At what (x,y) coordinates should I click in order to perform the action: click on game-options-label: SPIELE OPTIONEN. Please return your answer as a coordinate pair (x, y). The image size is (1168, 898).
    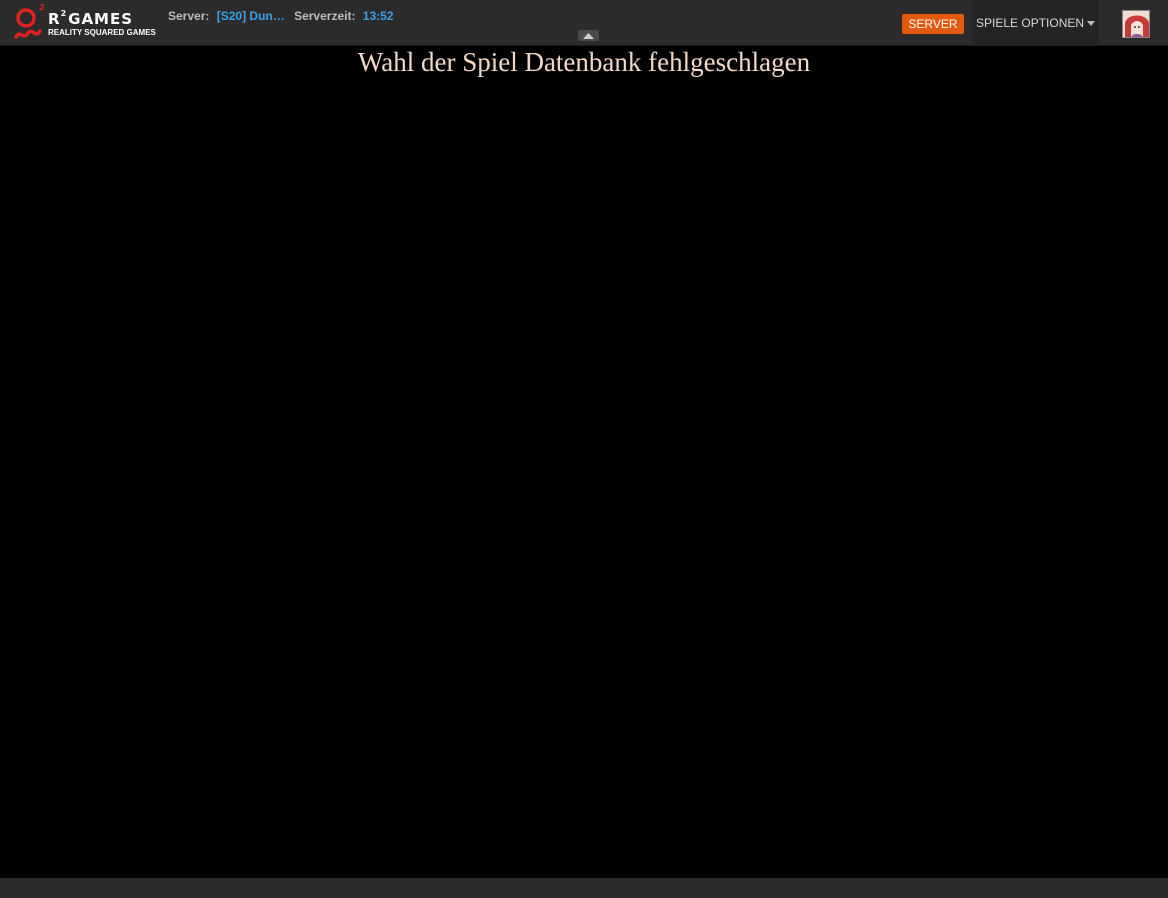
    Looking at the image, I should click on (1030, 23).